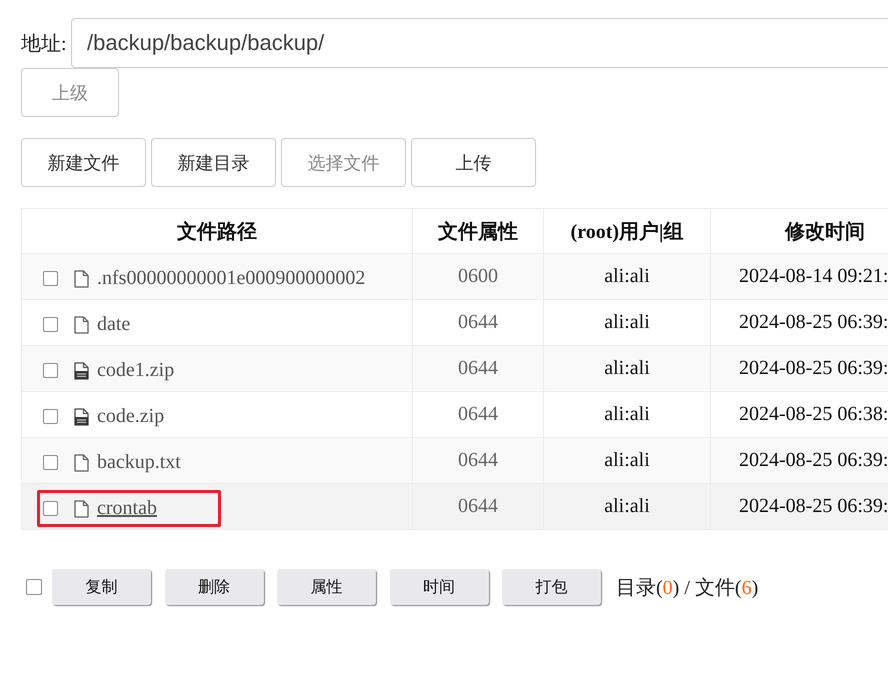 The width and height of the screenshot is (888, 692). Describe the element at coordinates (439, 587) in the screenshot. I see `batch-action-button: 时间` at that location.